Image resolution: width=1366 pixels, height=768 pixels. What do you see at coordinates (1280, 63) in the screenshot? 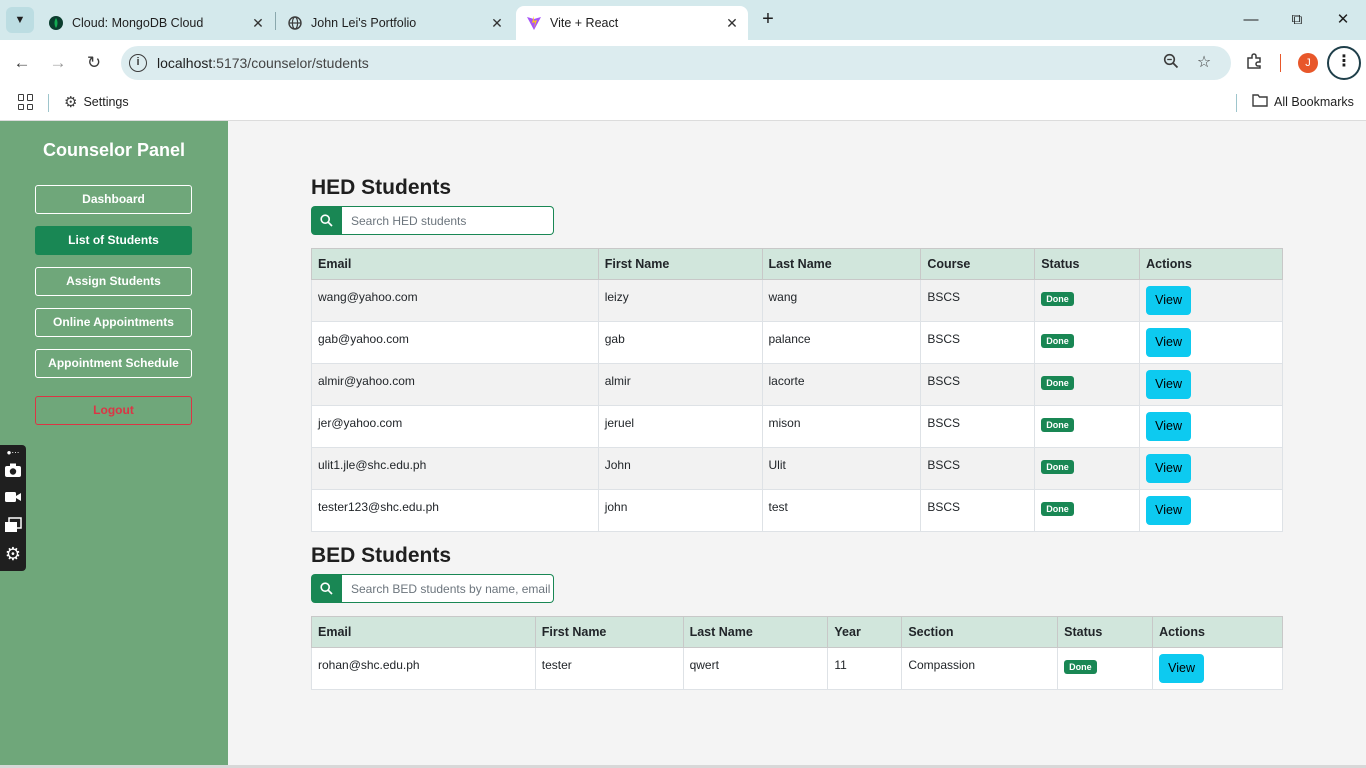
I see `toolbar-divider` at bounding box center [1280, 63].